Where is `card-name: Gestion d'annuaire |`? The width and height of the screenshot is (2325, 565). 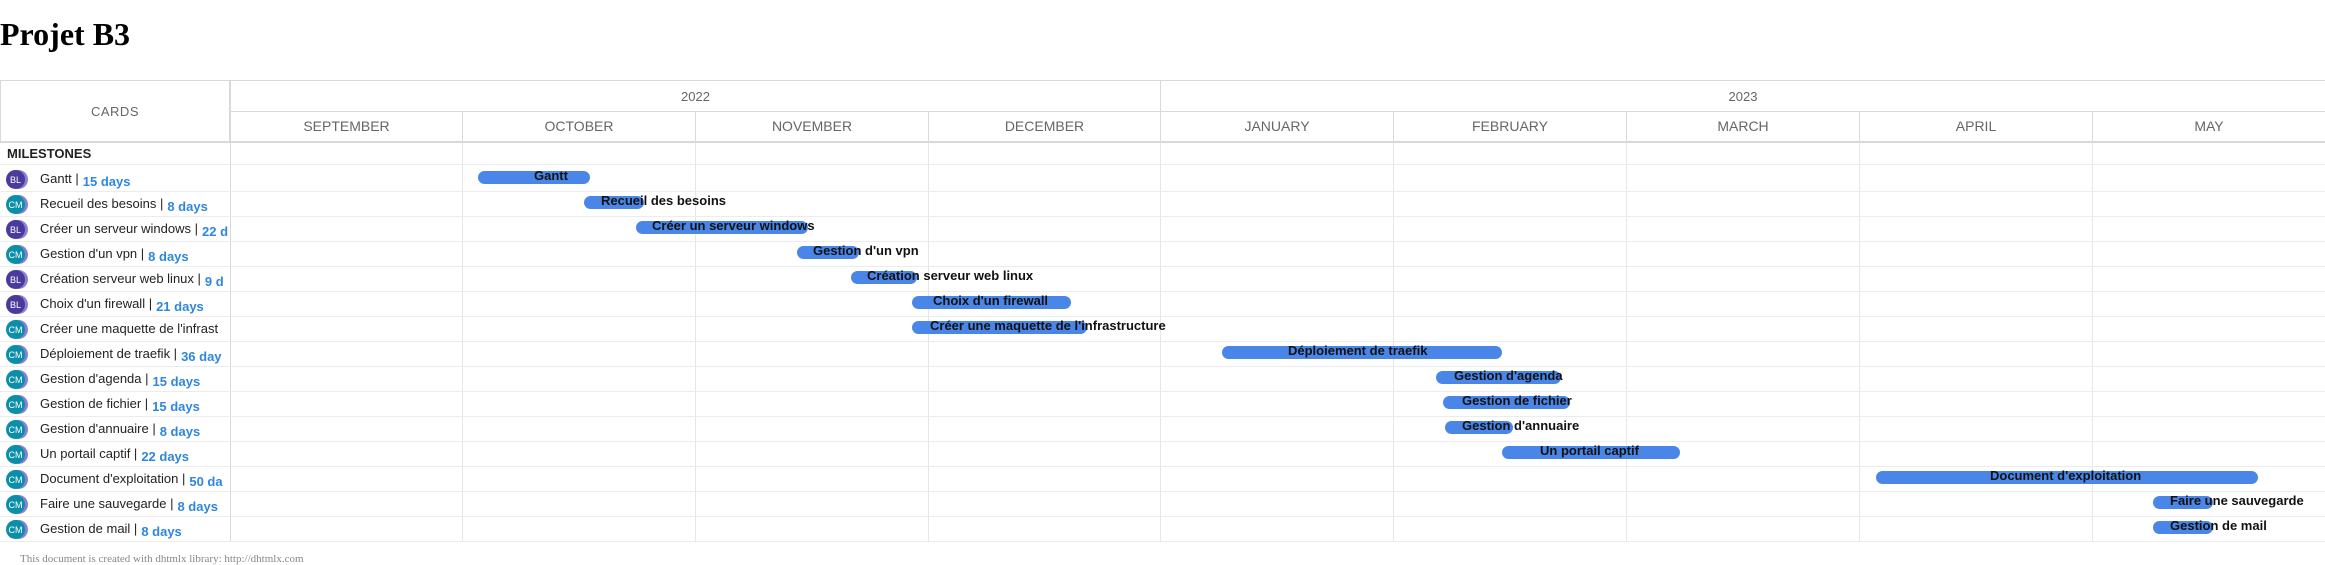 card-name: Gestion d'annuaire | is located at coordinates (98, 428).